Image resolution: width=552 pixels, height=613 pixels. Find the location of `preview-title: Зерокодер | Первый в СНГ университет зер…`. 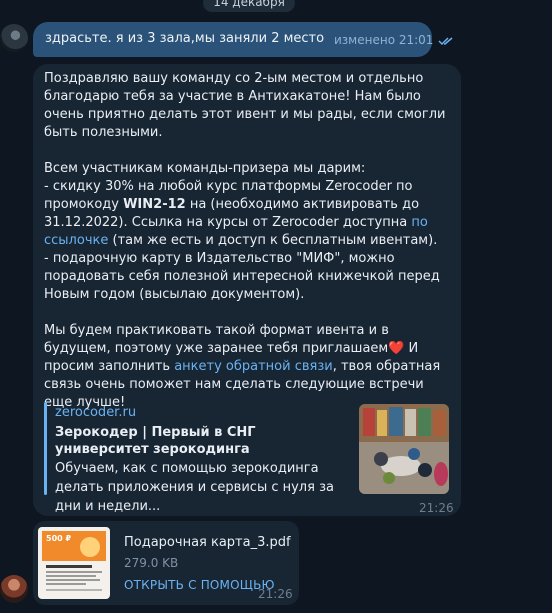

preview-title: Зерокодер | Первый в СНГ университет зер… is located at coordinates (155, 441).